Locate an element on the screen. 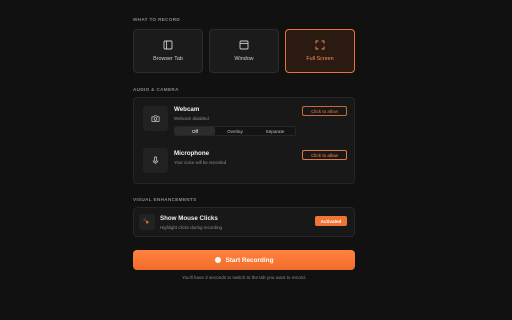 Image resolution: width=512 pixels, height=320 pixels. webcam-option-off: Off is located at coordinates (195, 131).